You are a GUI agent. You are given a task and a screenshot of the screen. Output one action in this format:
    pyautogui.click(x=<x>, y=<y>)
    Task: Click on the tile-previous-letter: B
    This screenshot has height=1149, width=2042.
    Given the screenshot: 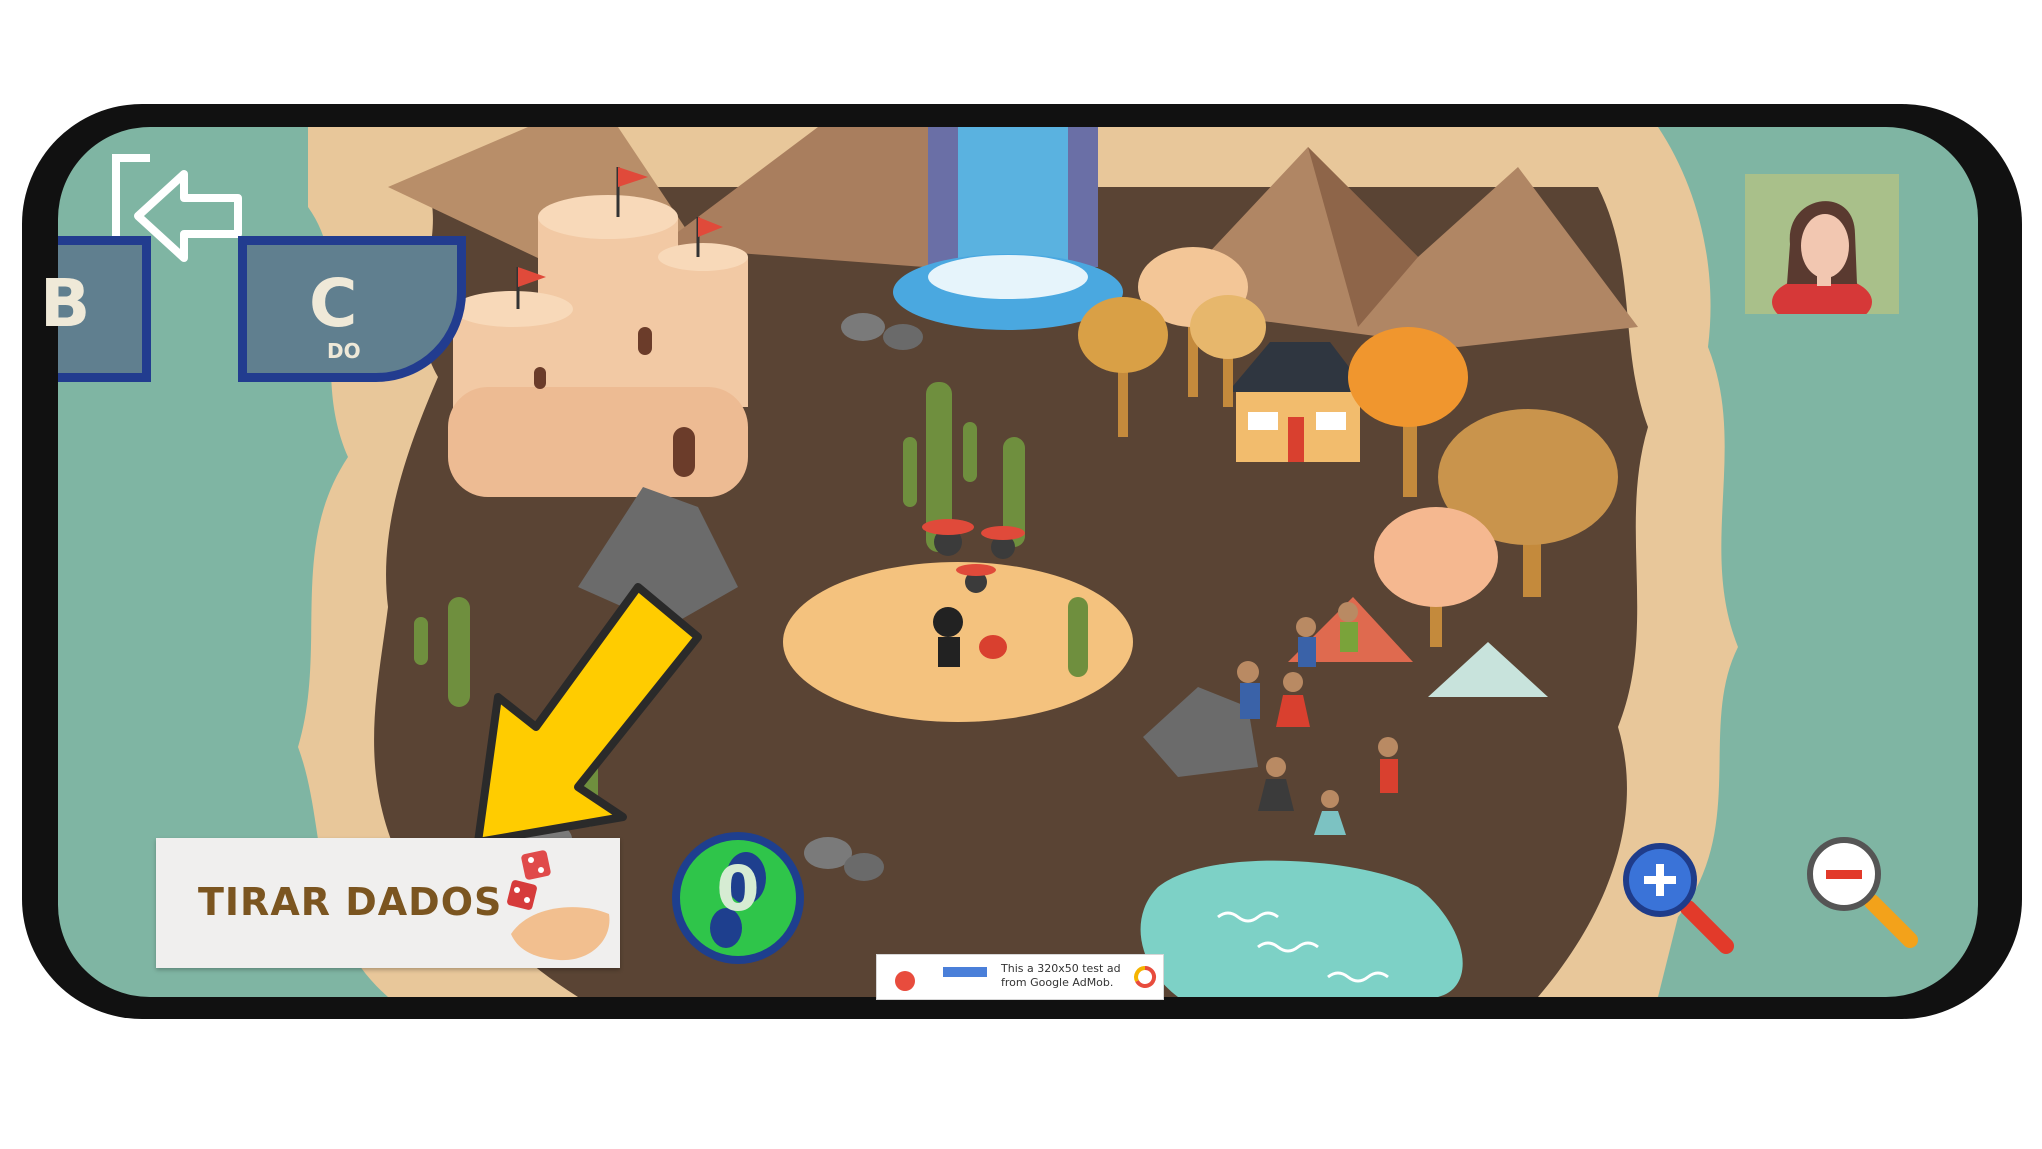 What is the action you would take?
    pyautogui.click(x=65, y=303)
    